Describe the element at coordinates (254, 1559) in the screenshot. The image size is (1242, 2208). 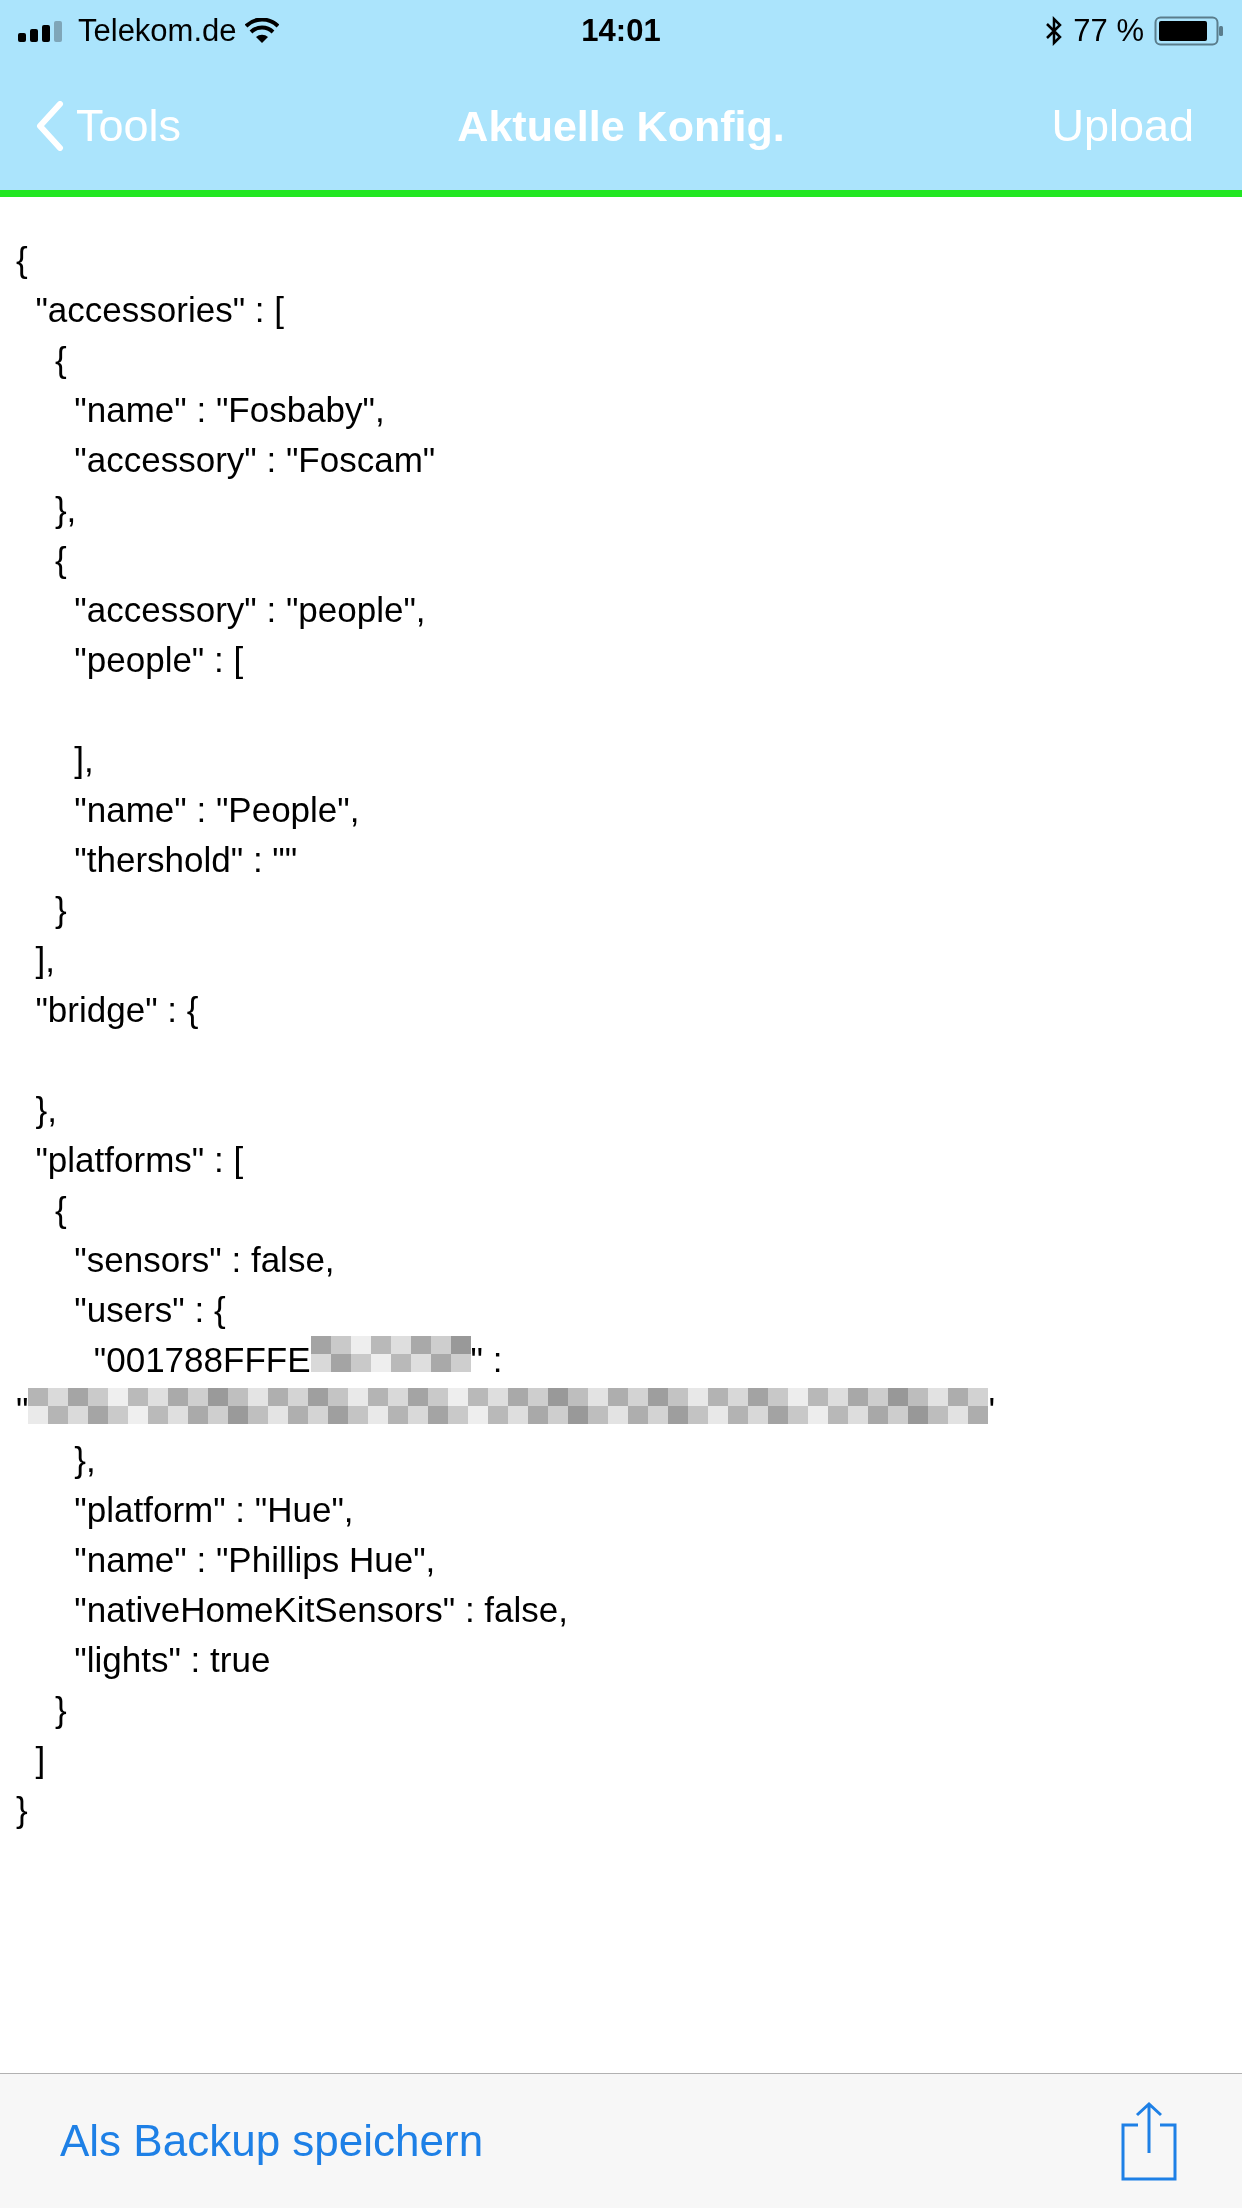
I see `code-line: "name" : "Phillips Hue",` at that location.